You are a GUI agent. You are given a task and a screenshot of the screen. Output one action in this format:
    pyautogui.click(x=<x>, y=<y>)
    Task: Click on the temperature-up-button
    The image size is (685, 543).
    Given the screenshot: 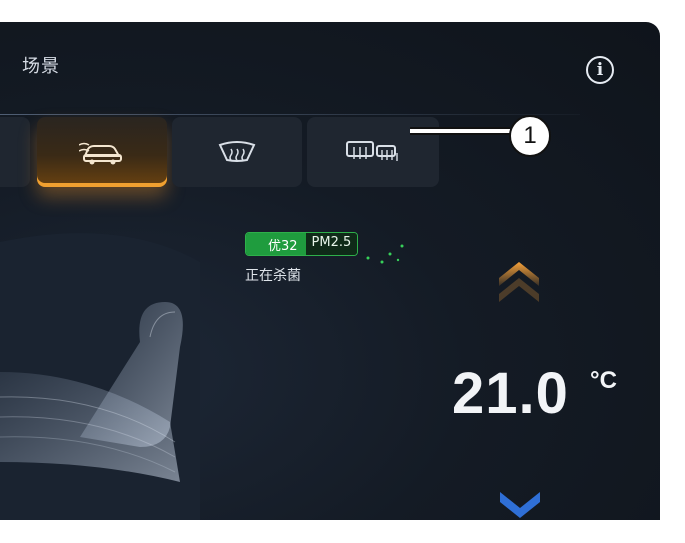 What is the action you would take?
    pyautogui.click(x=519, y=286)
    